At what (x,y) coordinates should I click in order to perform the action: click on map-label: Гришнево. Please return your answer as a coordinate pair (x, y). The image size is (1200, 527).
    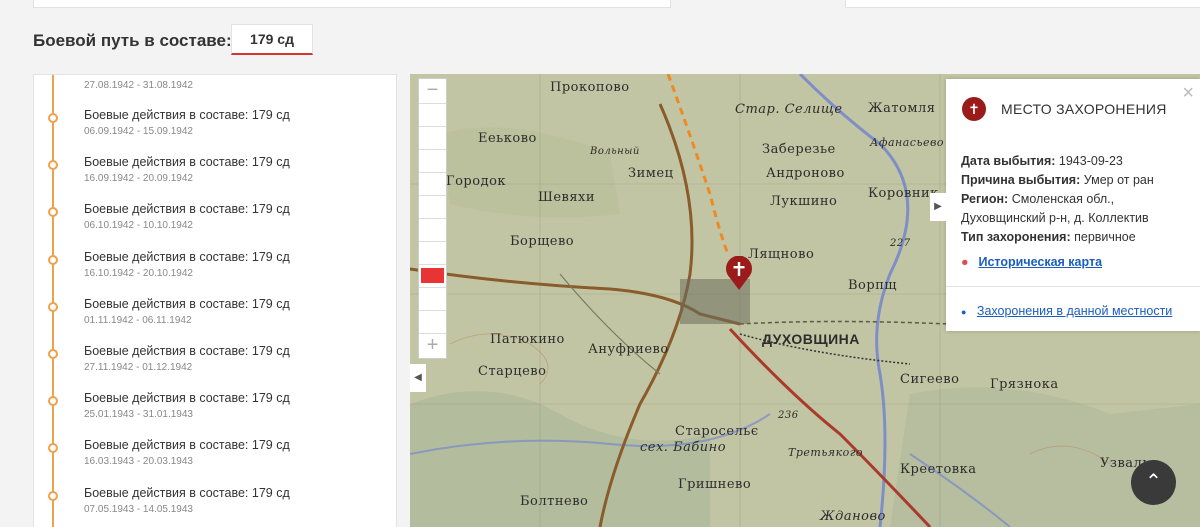
    Looking at the image, I should click on (715, 484).